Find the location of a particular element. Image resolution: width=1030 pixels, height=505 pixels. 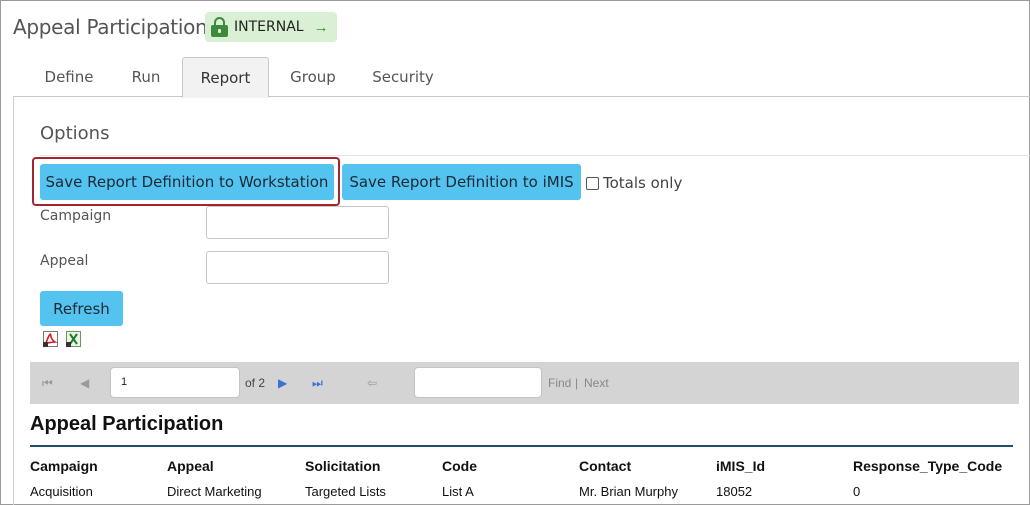

internal-badge-label: INTERNAL is located at coordinates (269, 27).